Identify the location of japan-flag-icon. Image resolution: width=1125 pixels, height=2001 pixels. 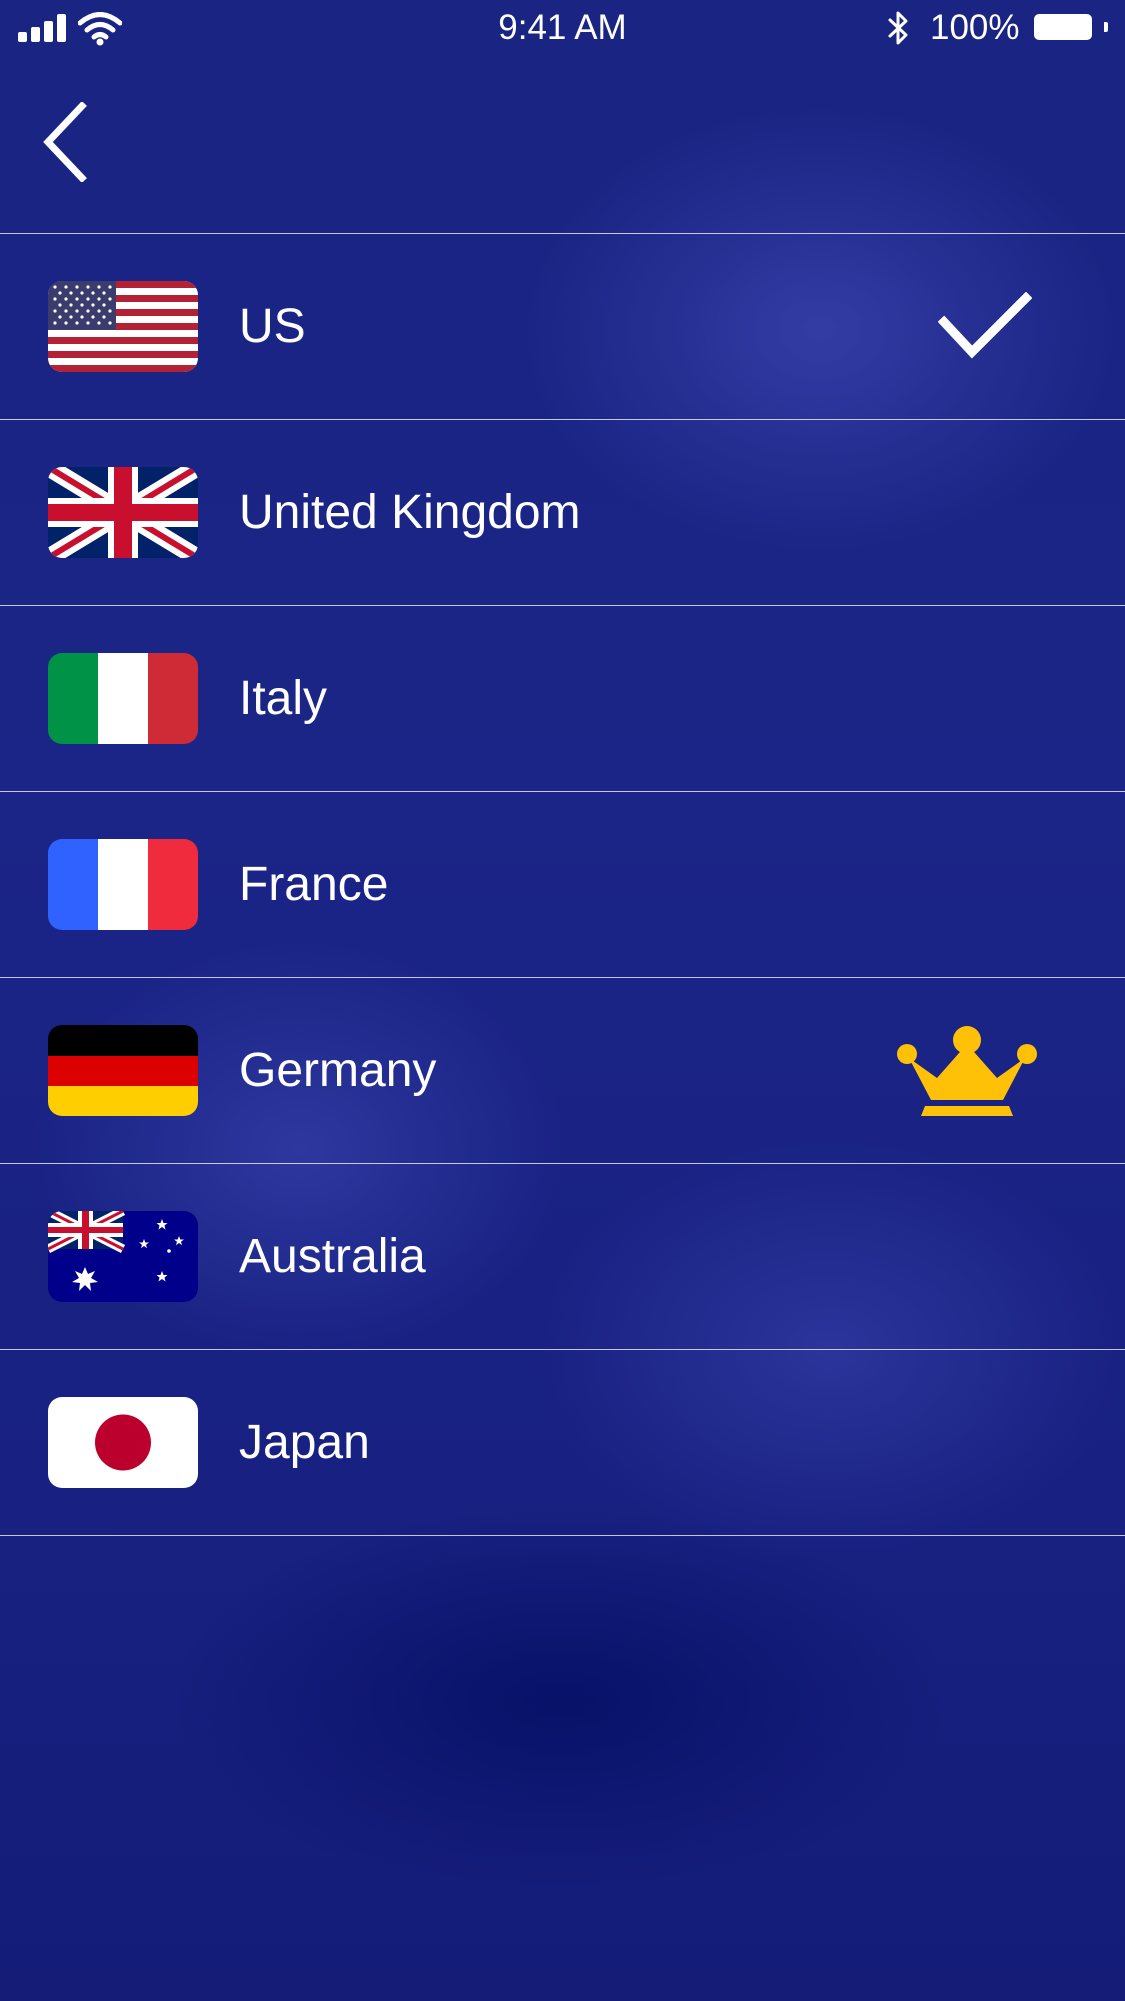
(123, 1442).